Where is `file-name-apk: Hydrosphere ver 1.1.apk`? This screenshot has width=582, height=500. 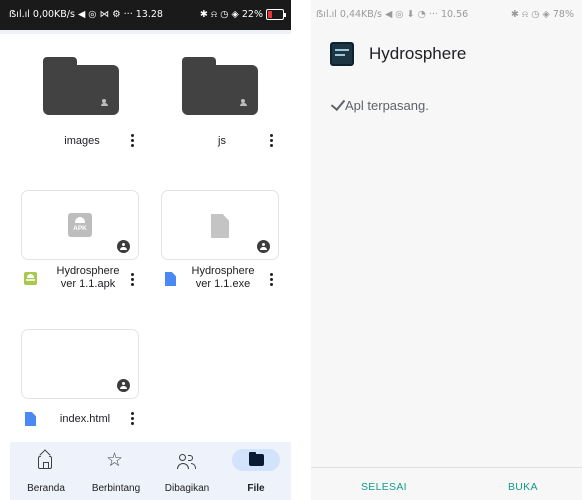 file-name-apk: Hydrosphere ver 1.1.apk is located at coordinates (88, 278).